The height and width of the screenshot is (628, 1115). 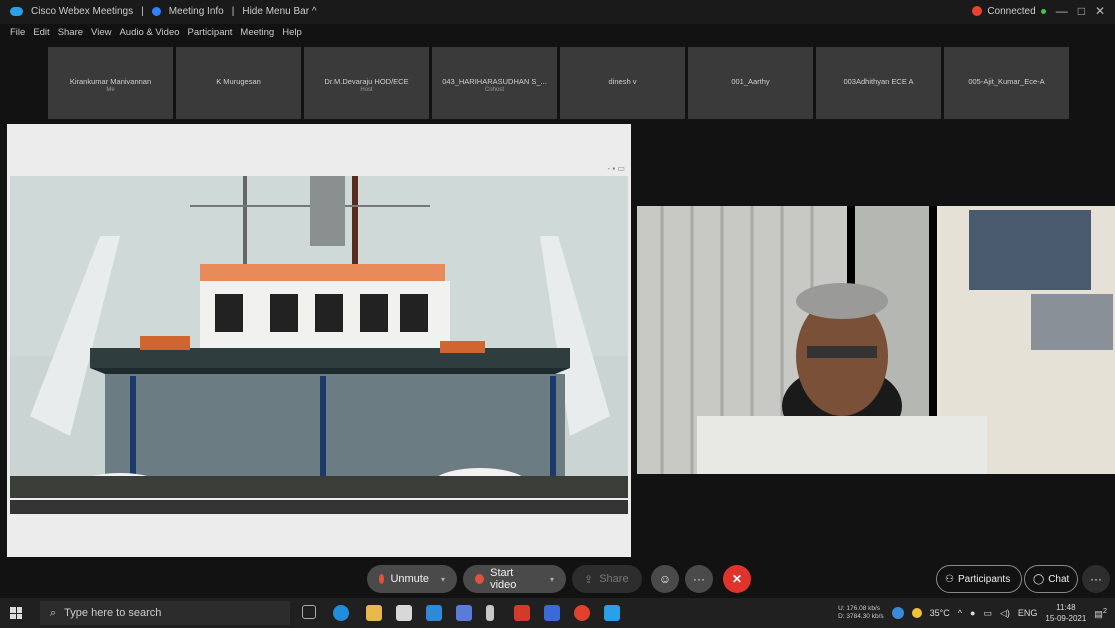 What do you see at coordinates (366, 90) in the screenshot?
I see `participant-role: Host` at bounding box center [366, 90].